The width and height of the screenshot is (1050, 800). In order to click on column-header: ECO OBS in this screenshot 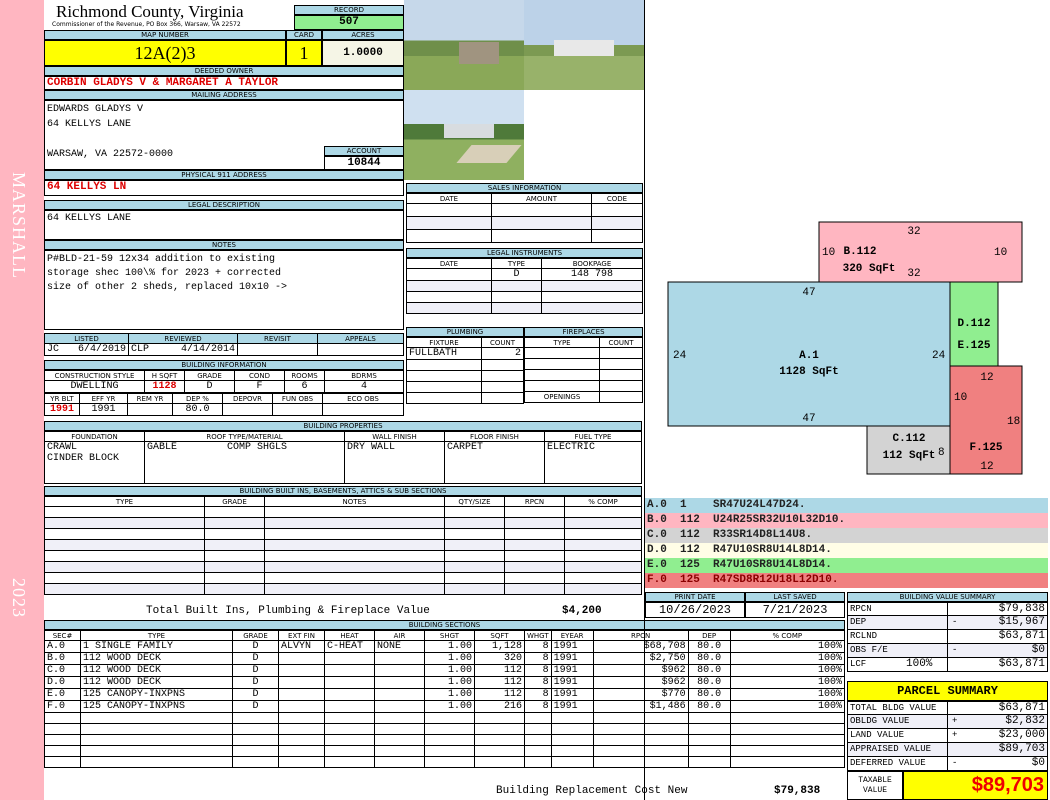, I will do `click(363, 398)`.